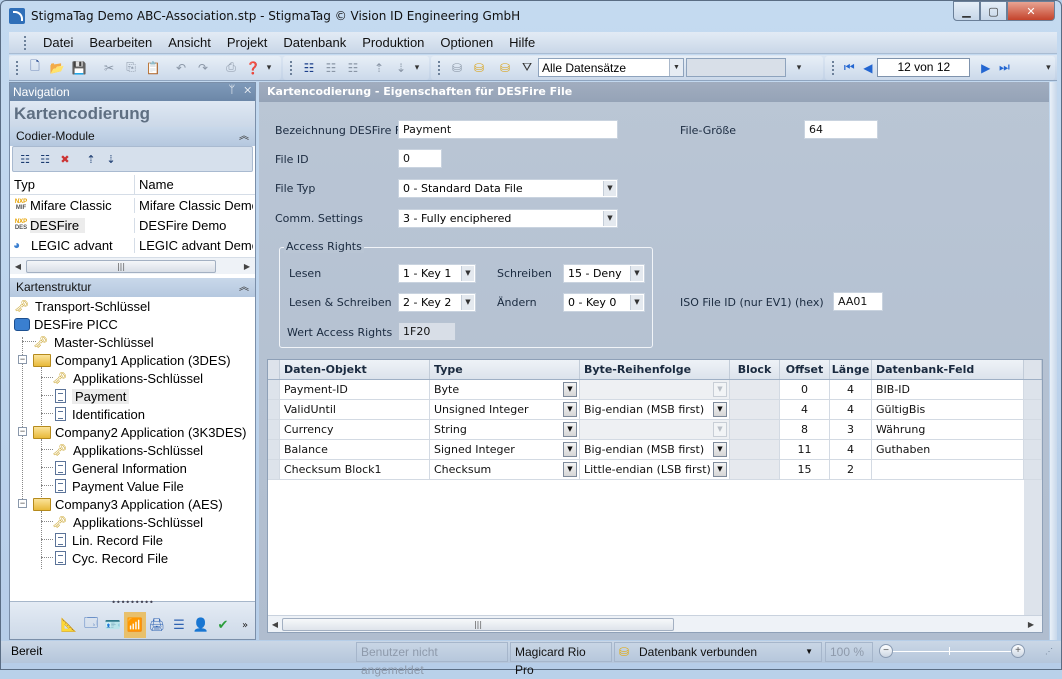 The image size is (1062, 679). Describe the element at coordinates (505, 449) in the screenshot. I see `cell-type: Signed Integer ▼` at that location.